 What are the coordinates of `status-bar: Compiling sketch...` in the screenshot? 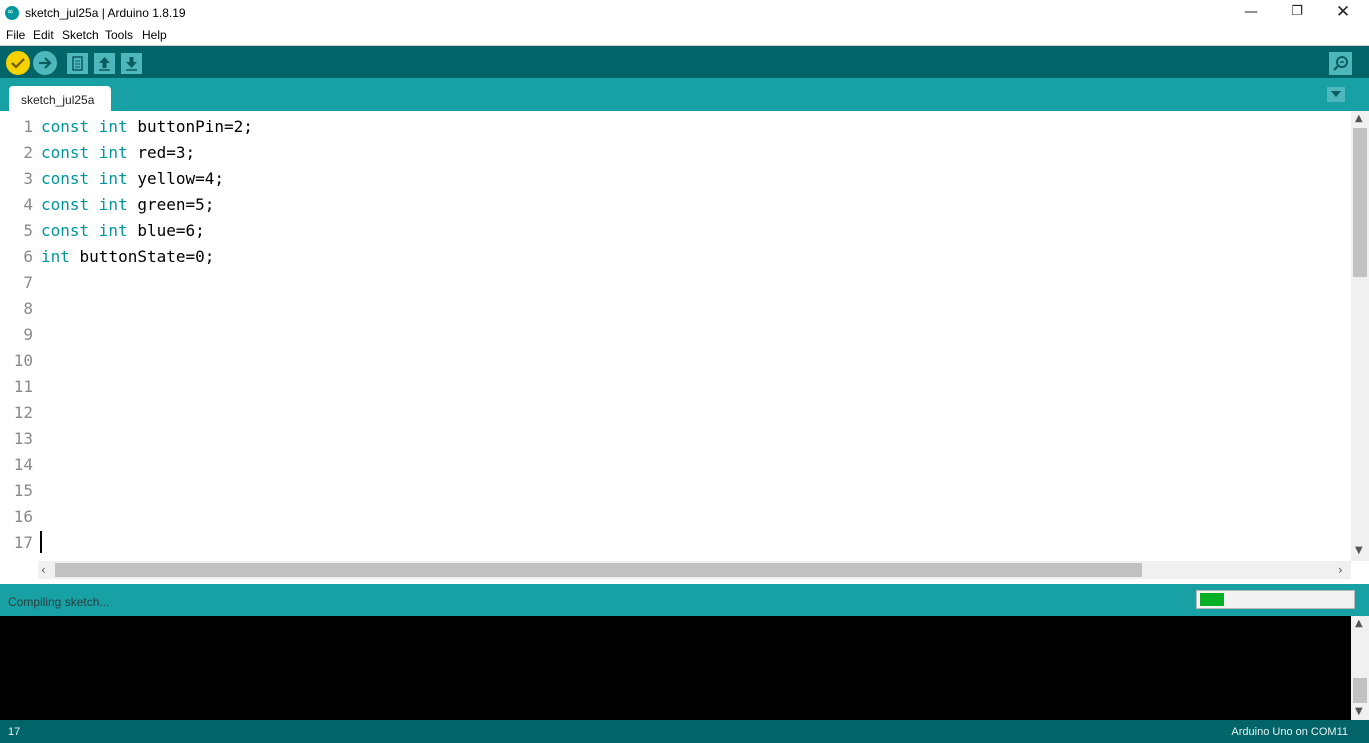 It's located at (684, 600).